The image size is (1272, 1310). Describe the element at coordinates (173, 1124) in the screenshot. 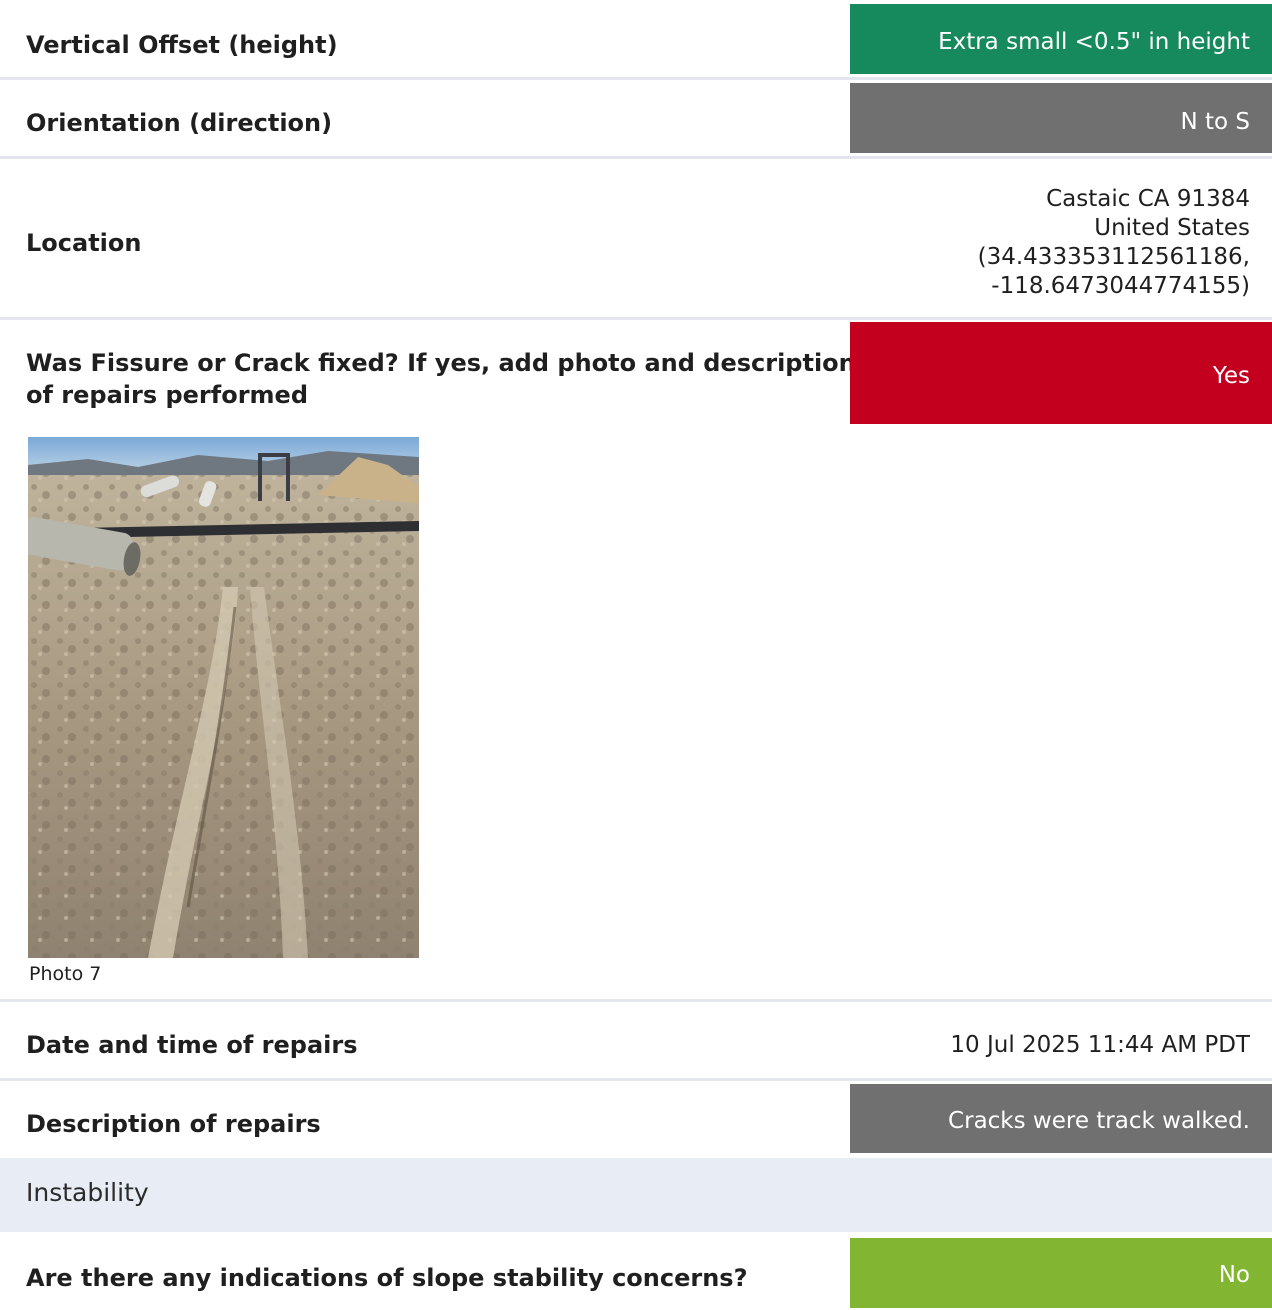

I see `repair-description-label: Description of repairs` at that location.